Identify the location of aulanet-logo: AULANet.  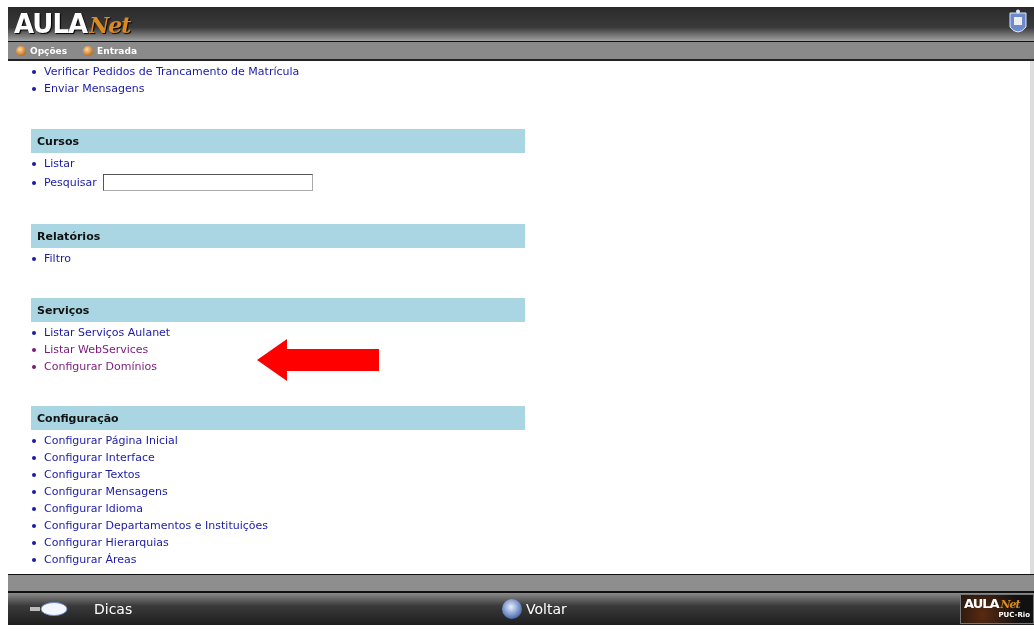
(72, 24).